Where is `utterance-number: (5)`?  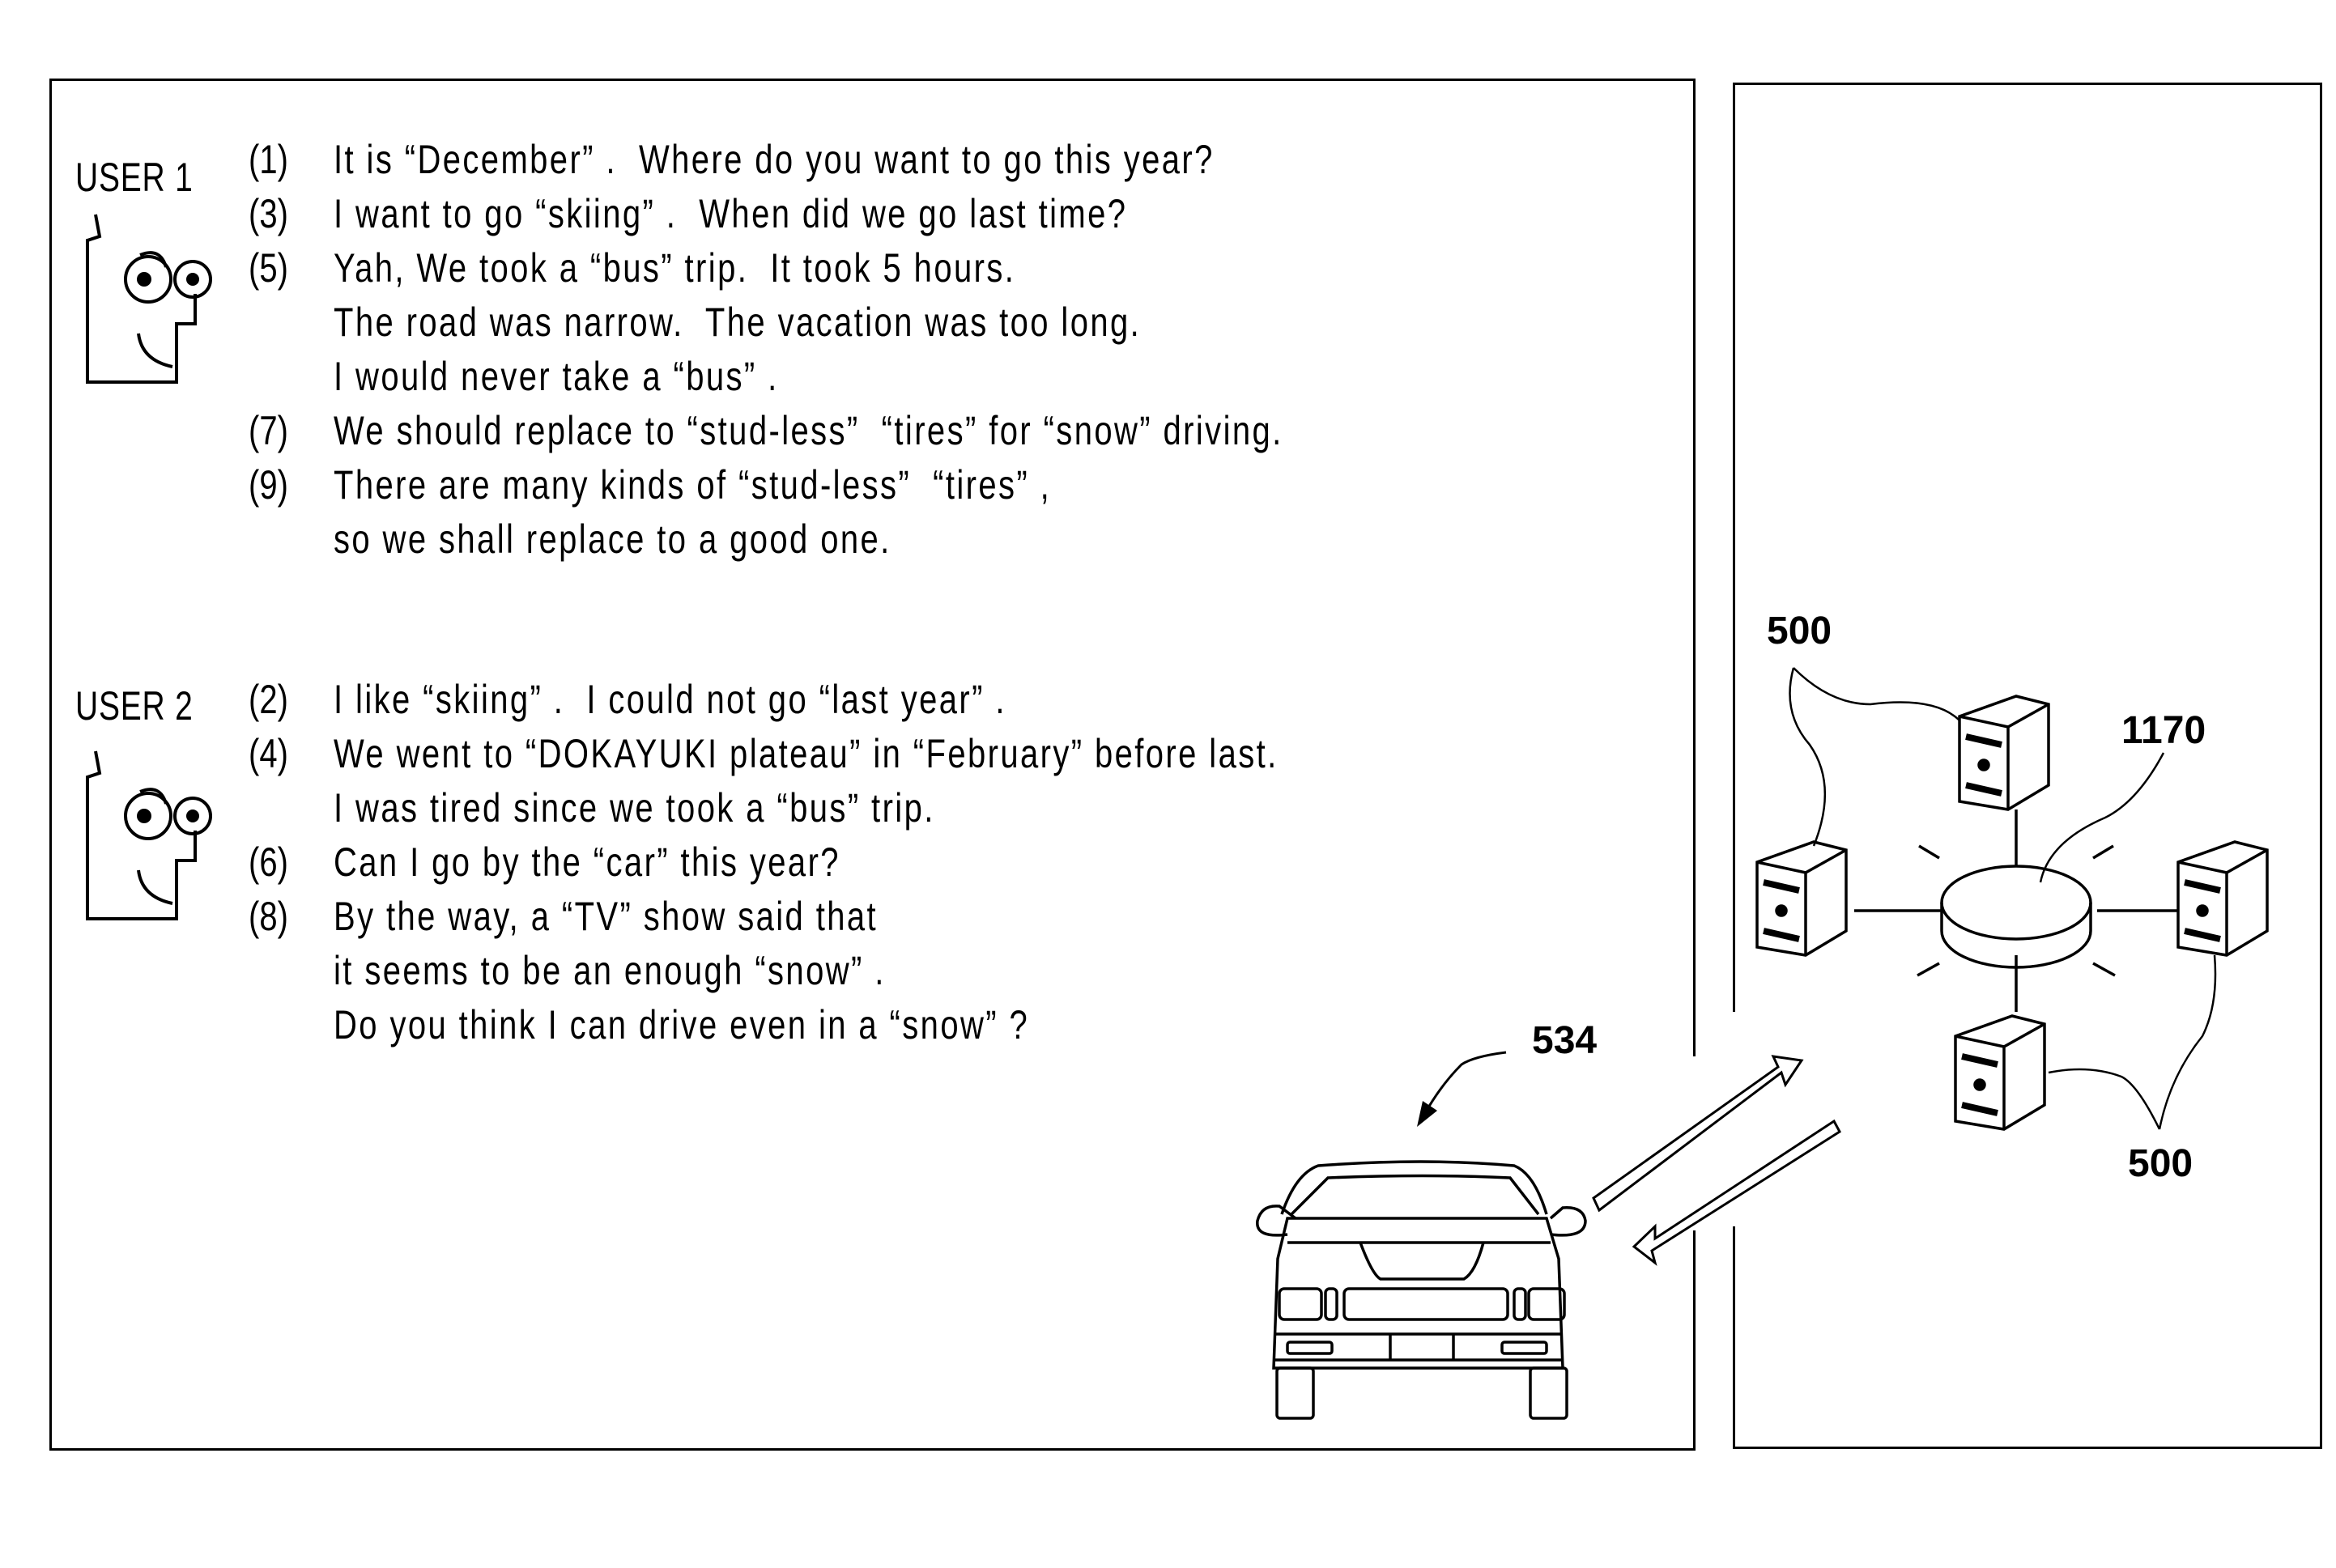
utterance-number: (5) is located at coordinates (268, 268).